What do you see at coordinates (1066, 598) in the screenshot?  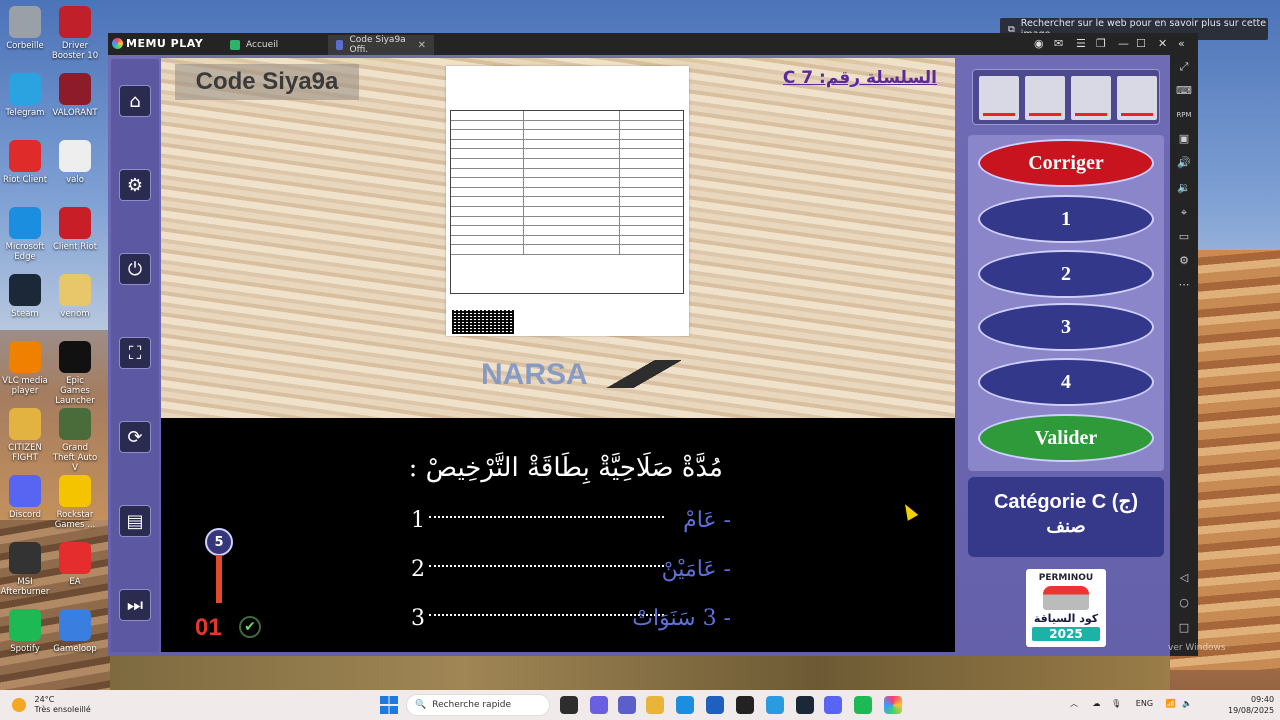 I see `car-icon` at bounding box center [1066, 598].